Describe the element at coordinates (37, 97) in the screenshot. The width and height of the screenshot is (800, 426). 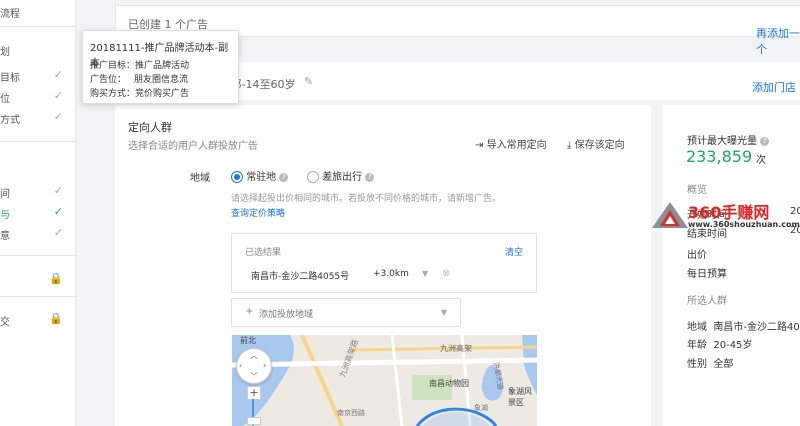
I see `sidebar-item-placement: 位 ✓` at that location.